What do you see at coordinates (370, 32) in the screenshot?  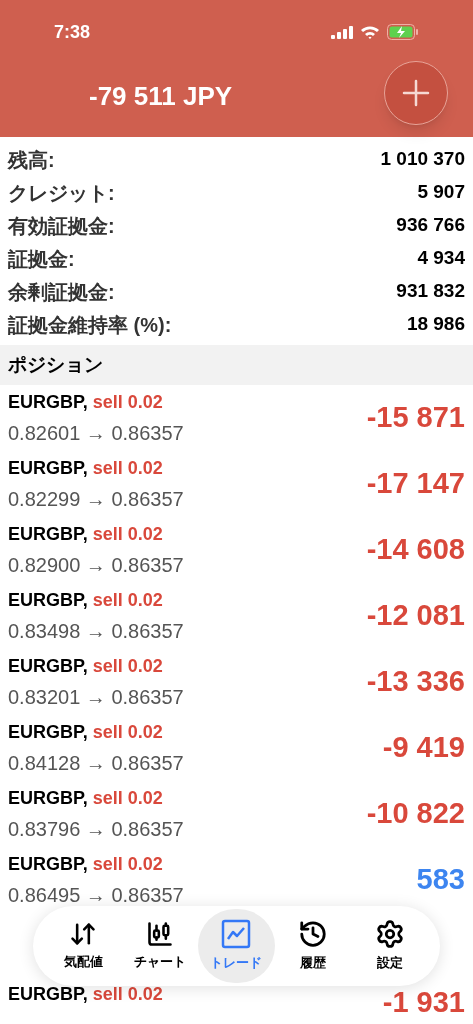 I see `wifi-icon` at bounding box center [370, 32].